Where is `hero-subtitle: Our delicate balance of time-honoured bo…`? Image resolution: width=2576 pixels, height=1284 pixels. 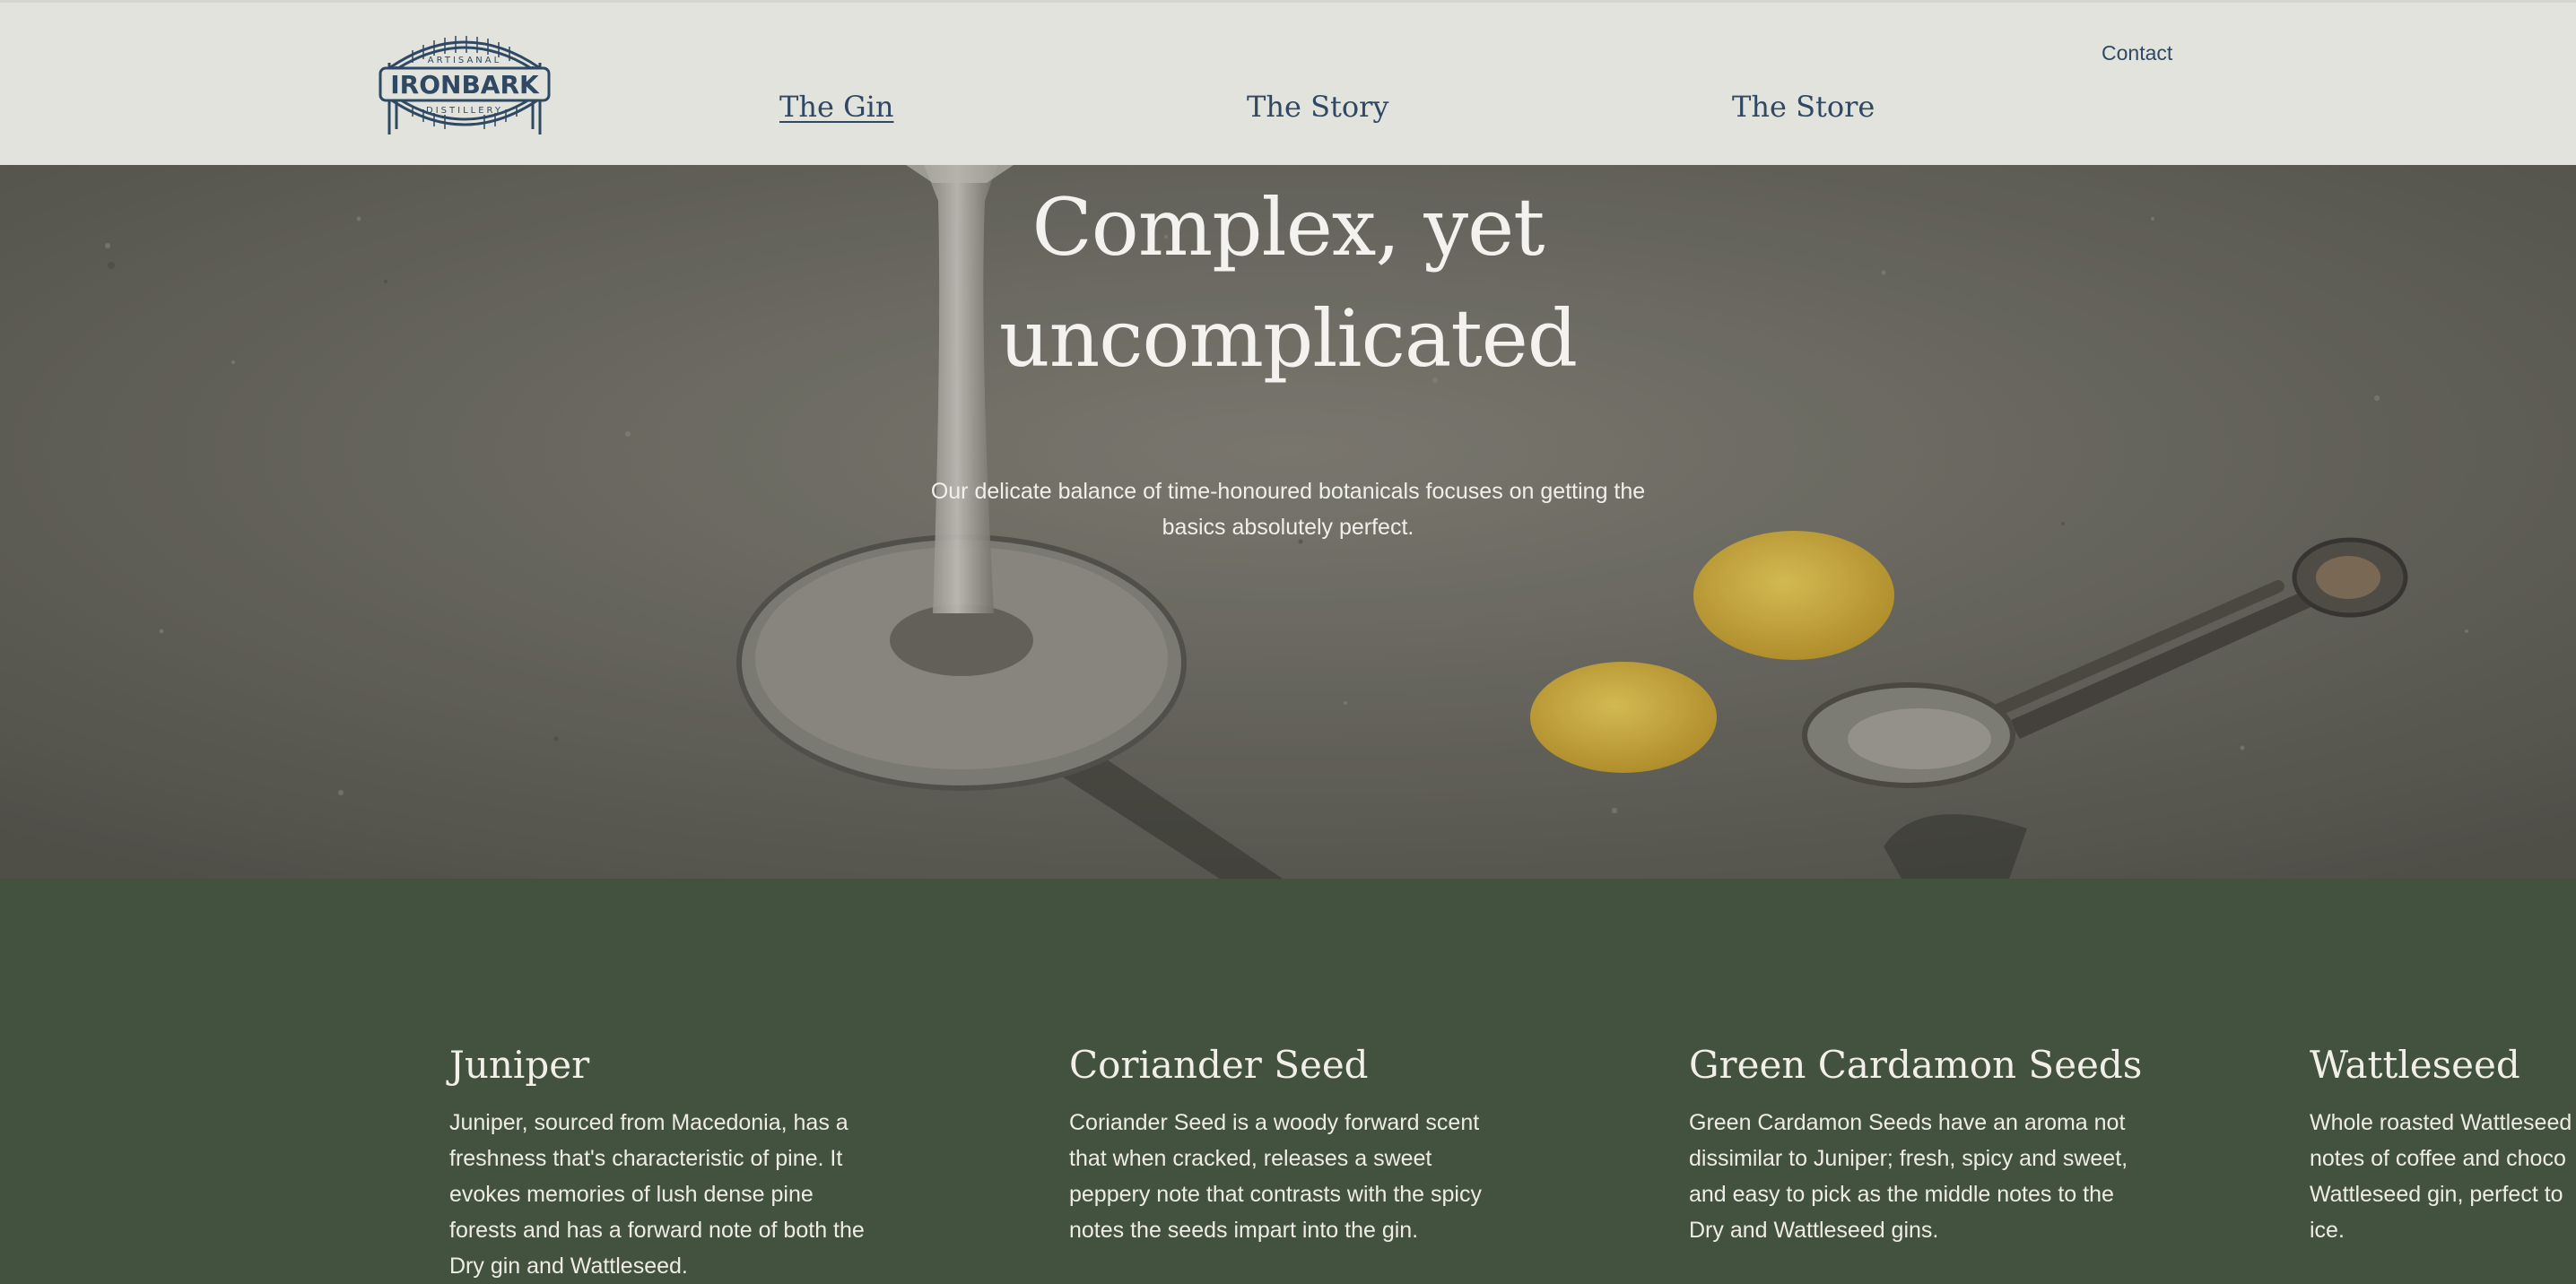 hero-subtitle: Our delicate balance of time-honoured bo… is located at coordinates (1288, 509).